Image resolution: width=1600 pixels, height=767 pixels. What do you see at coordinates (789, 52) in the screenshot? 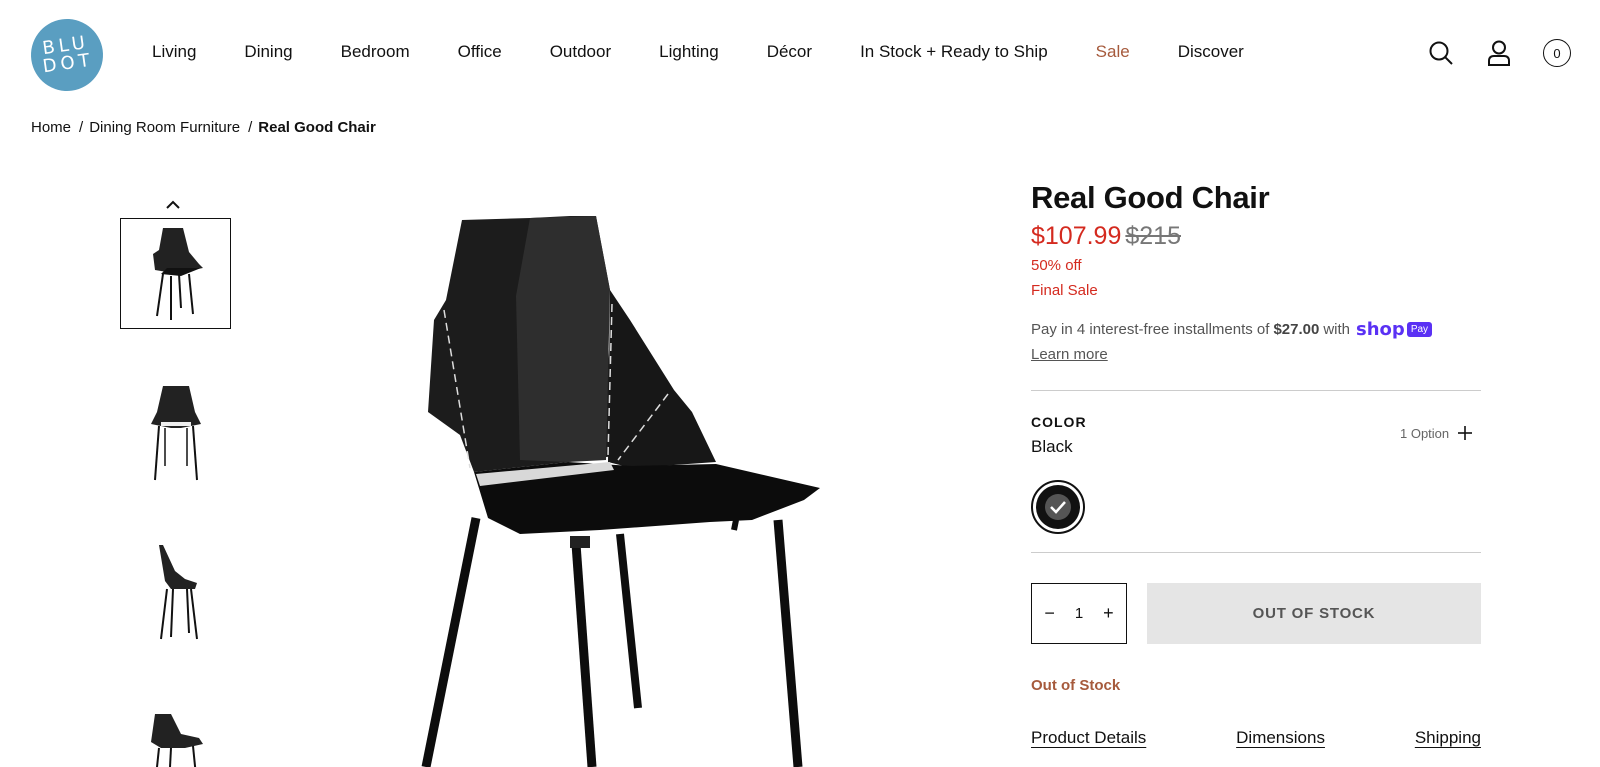
I see `nav-item-decor: Décor` at bounding box center [789, 52].